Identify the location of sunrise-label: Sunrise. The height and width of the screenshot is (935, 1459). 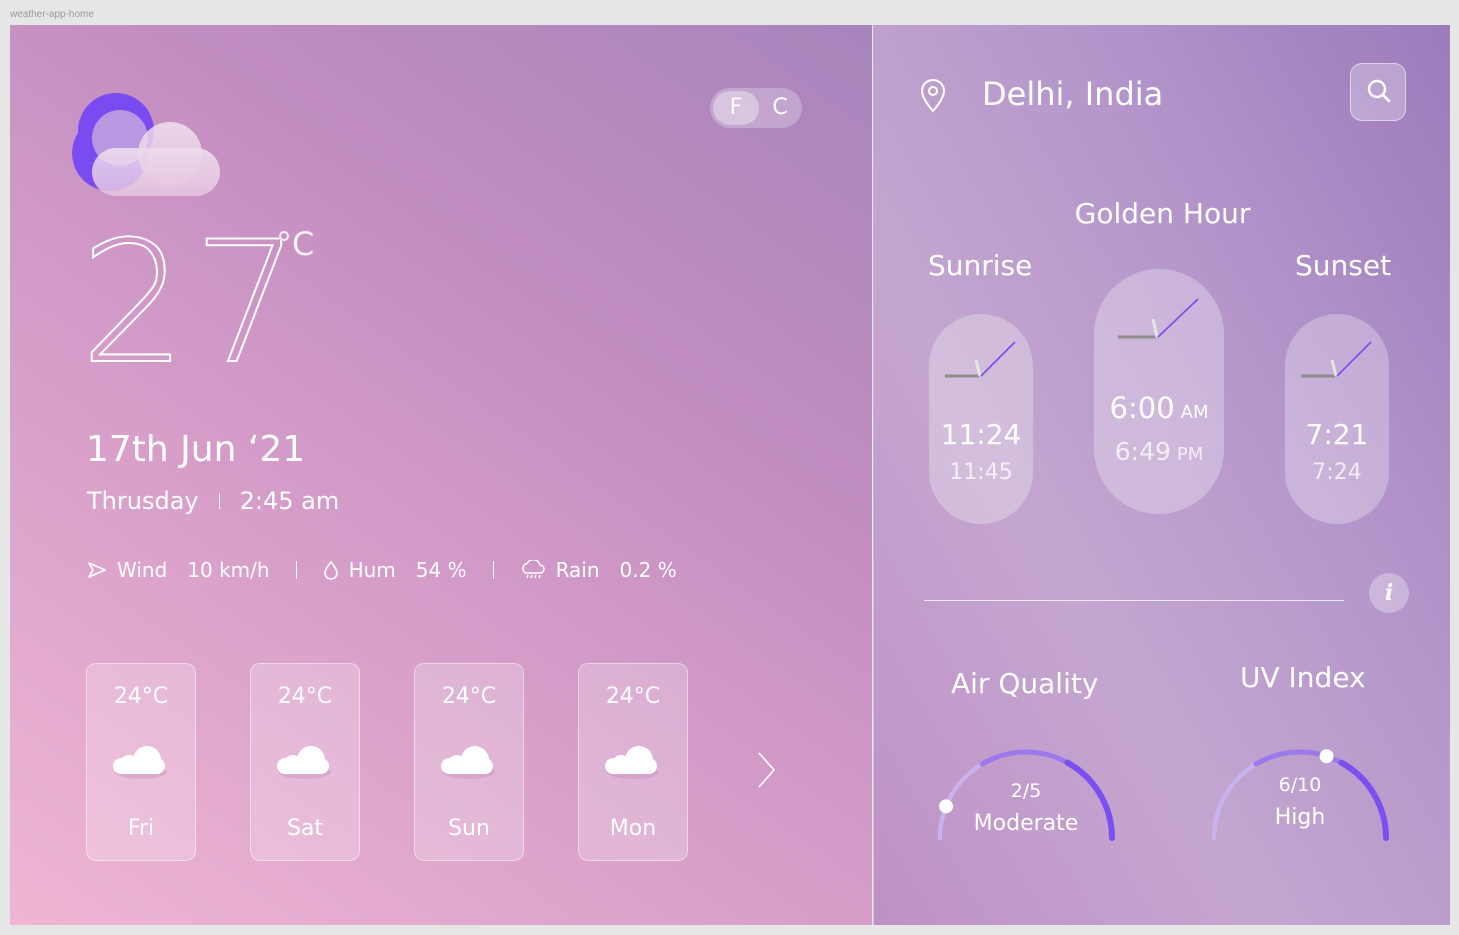
(980, 265).